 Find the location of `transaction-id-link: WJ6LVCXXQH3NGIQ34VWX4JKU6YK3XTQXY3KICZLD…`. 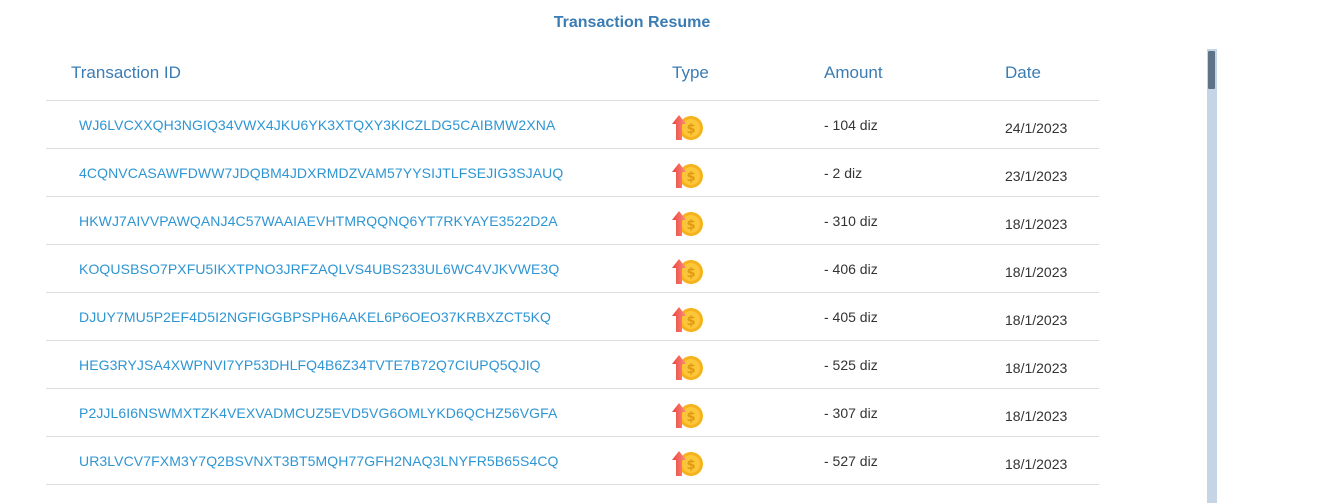

transaction-id-link: WJ6LVCXXQH3NGIQ34VWX4JKU6YK3XTQXY3KICZLD… is located at coordinates (317, 125).